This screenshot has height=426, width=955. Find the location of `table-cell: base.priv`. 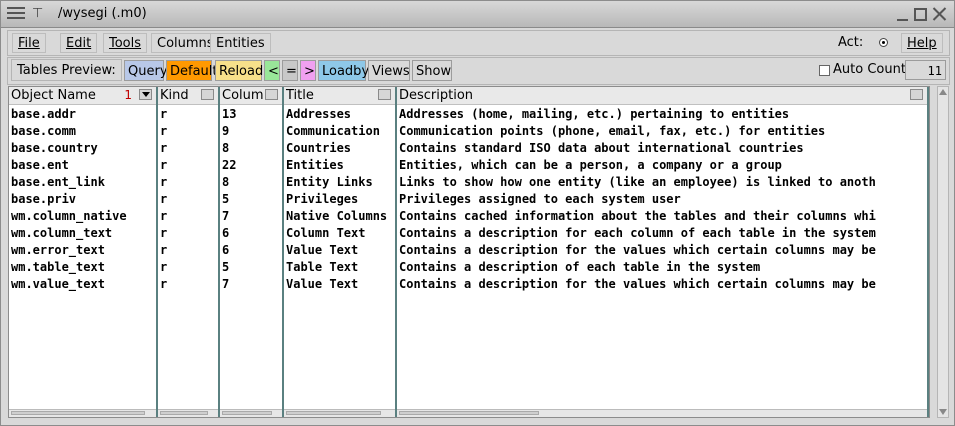

table-cell: base.priv is located at coordinates (82, 199).